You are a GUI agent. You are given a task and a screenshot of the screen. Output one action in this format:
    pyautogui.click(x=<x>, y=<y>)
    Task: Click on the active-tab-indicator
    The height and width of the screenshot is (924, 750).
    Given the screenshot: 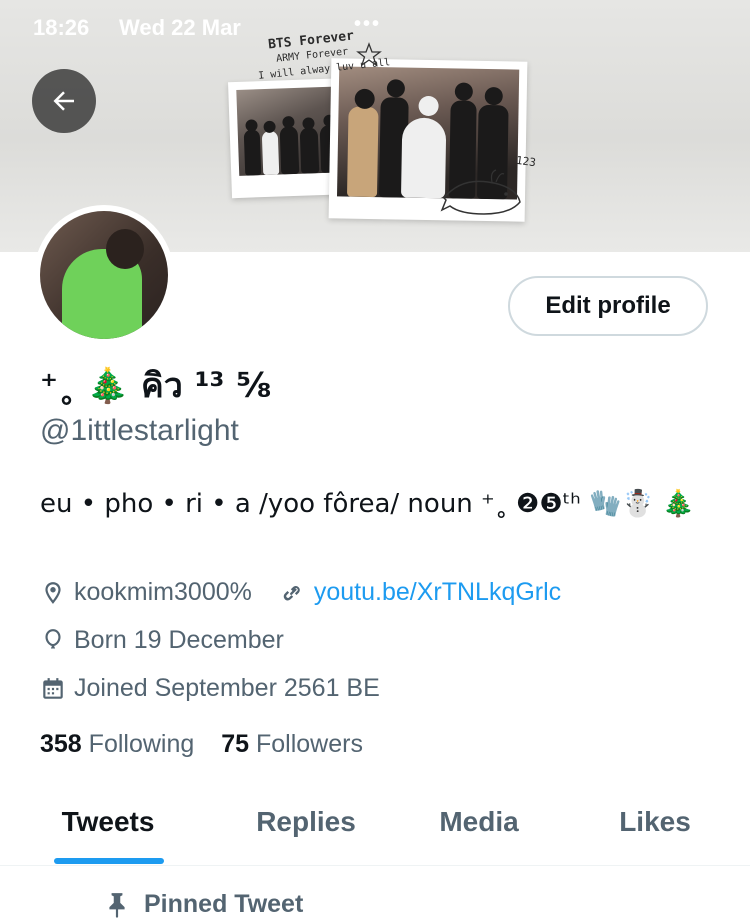 What is the action you would take?
    pyautogui.click(x=109, y=861)
    